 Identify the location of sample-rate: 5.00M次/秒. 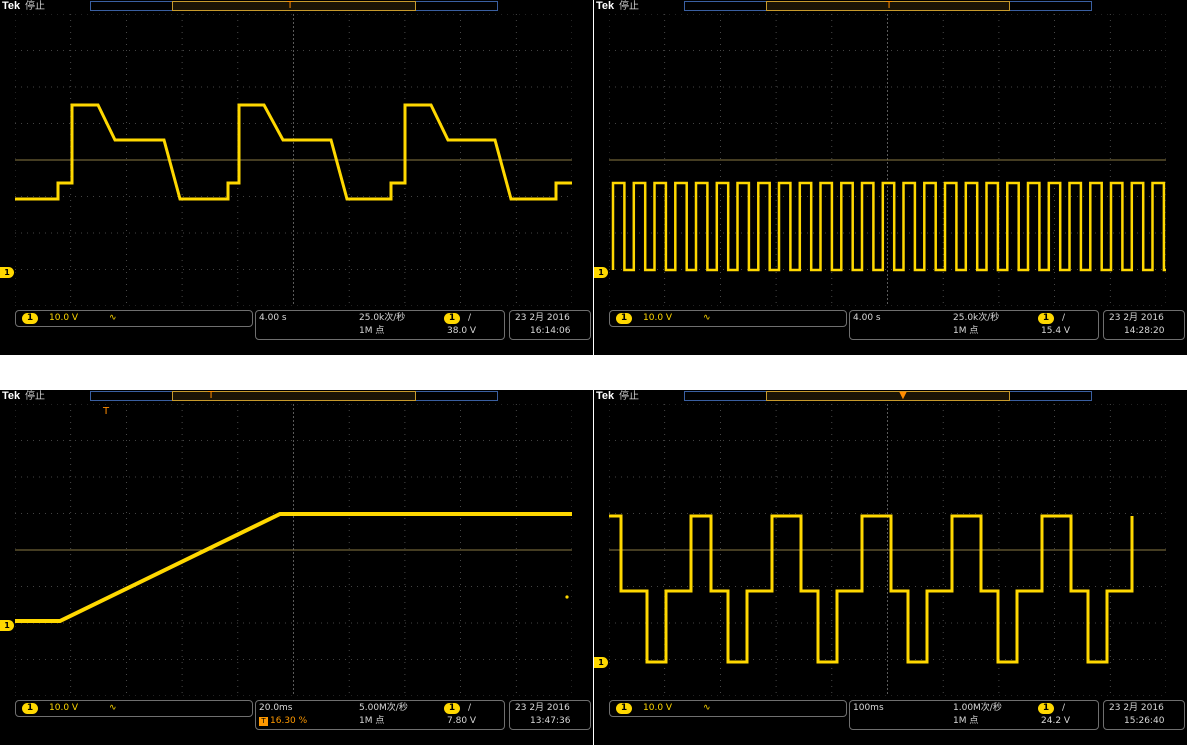
(383, 708).